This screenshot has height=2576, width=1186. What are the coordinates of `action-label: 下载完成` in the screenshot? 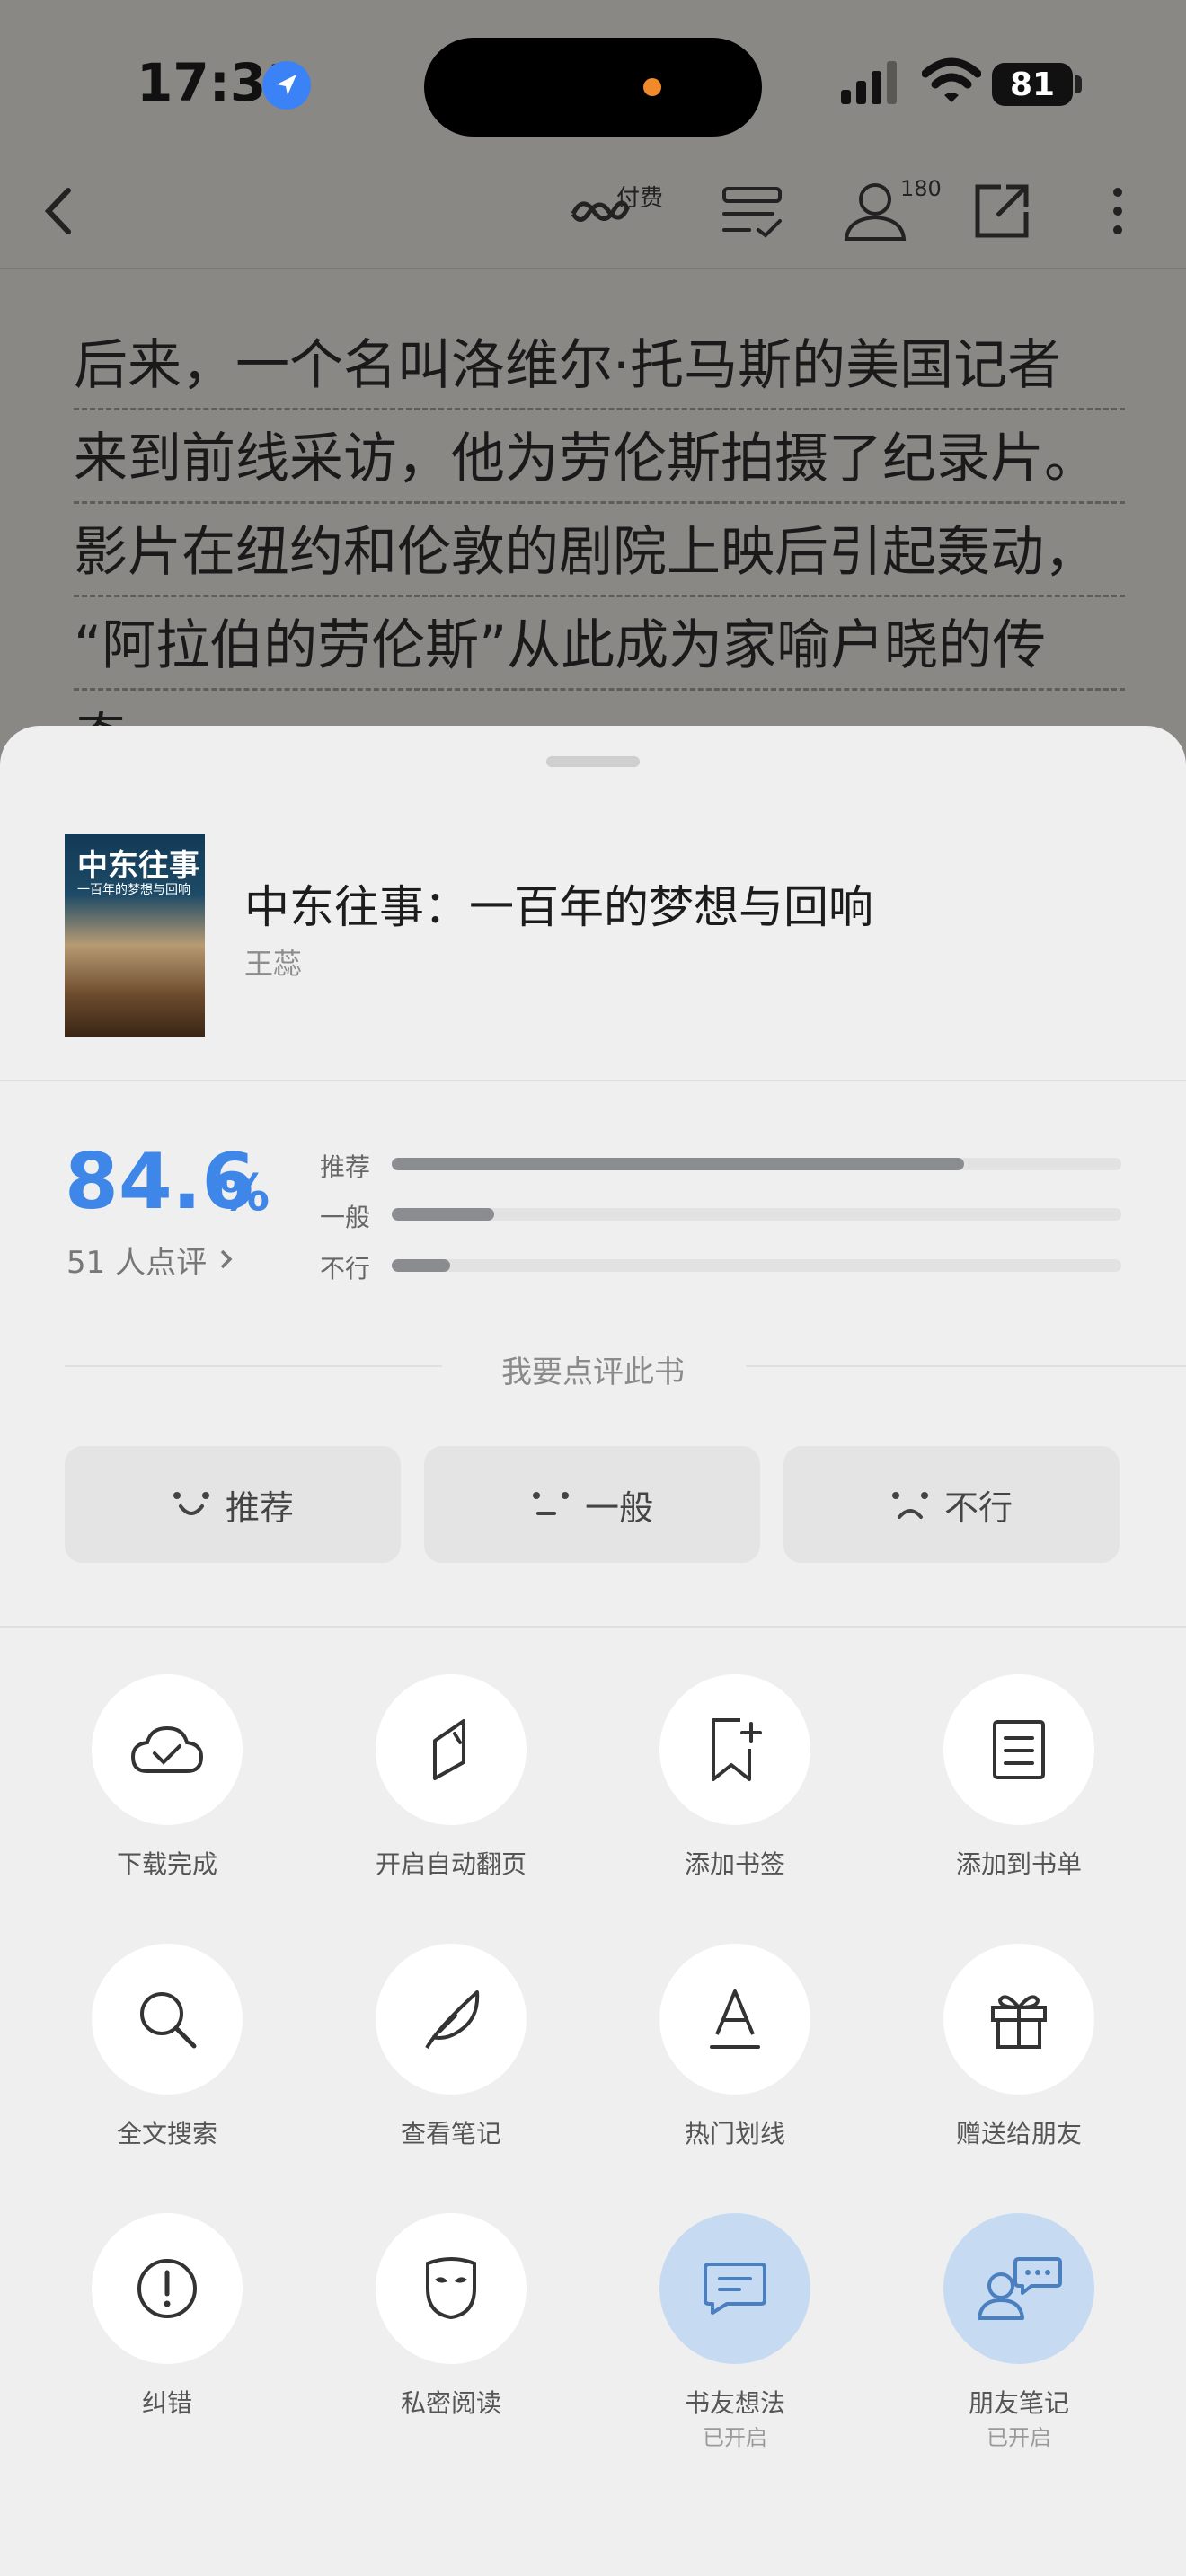 It's located at (166, 1864).